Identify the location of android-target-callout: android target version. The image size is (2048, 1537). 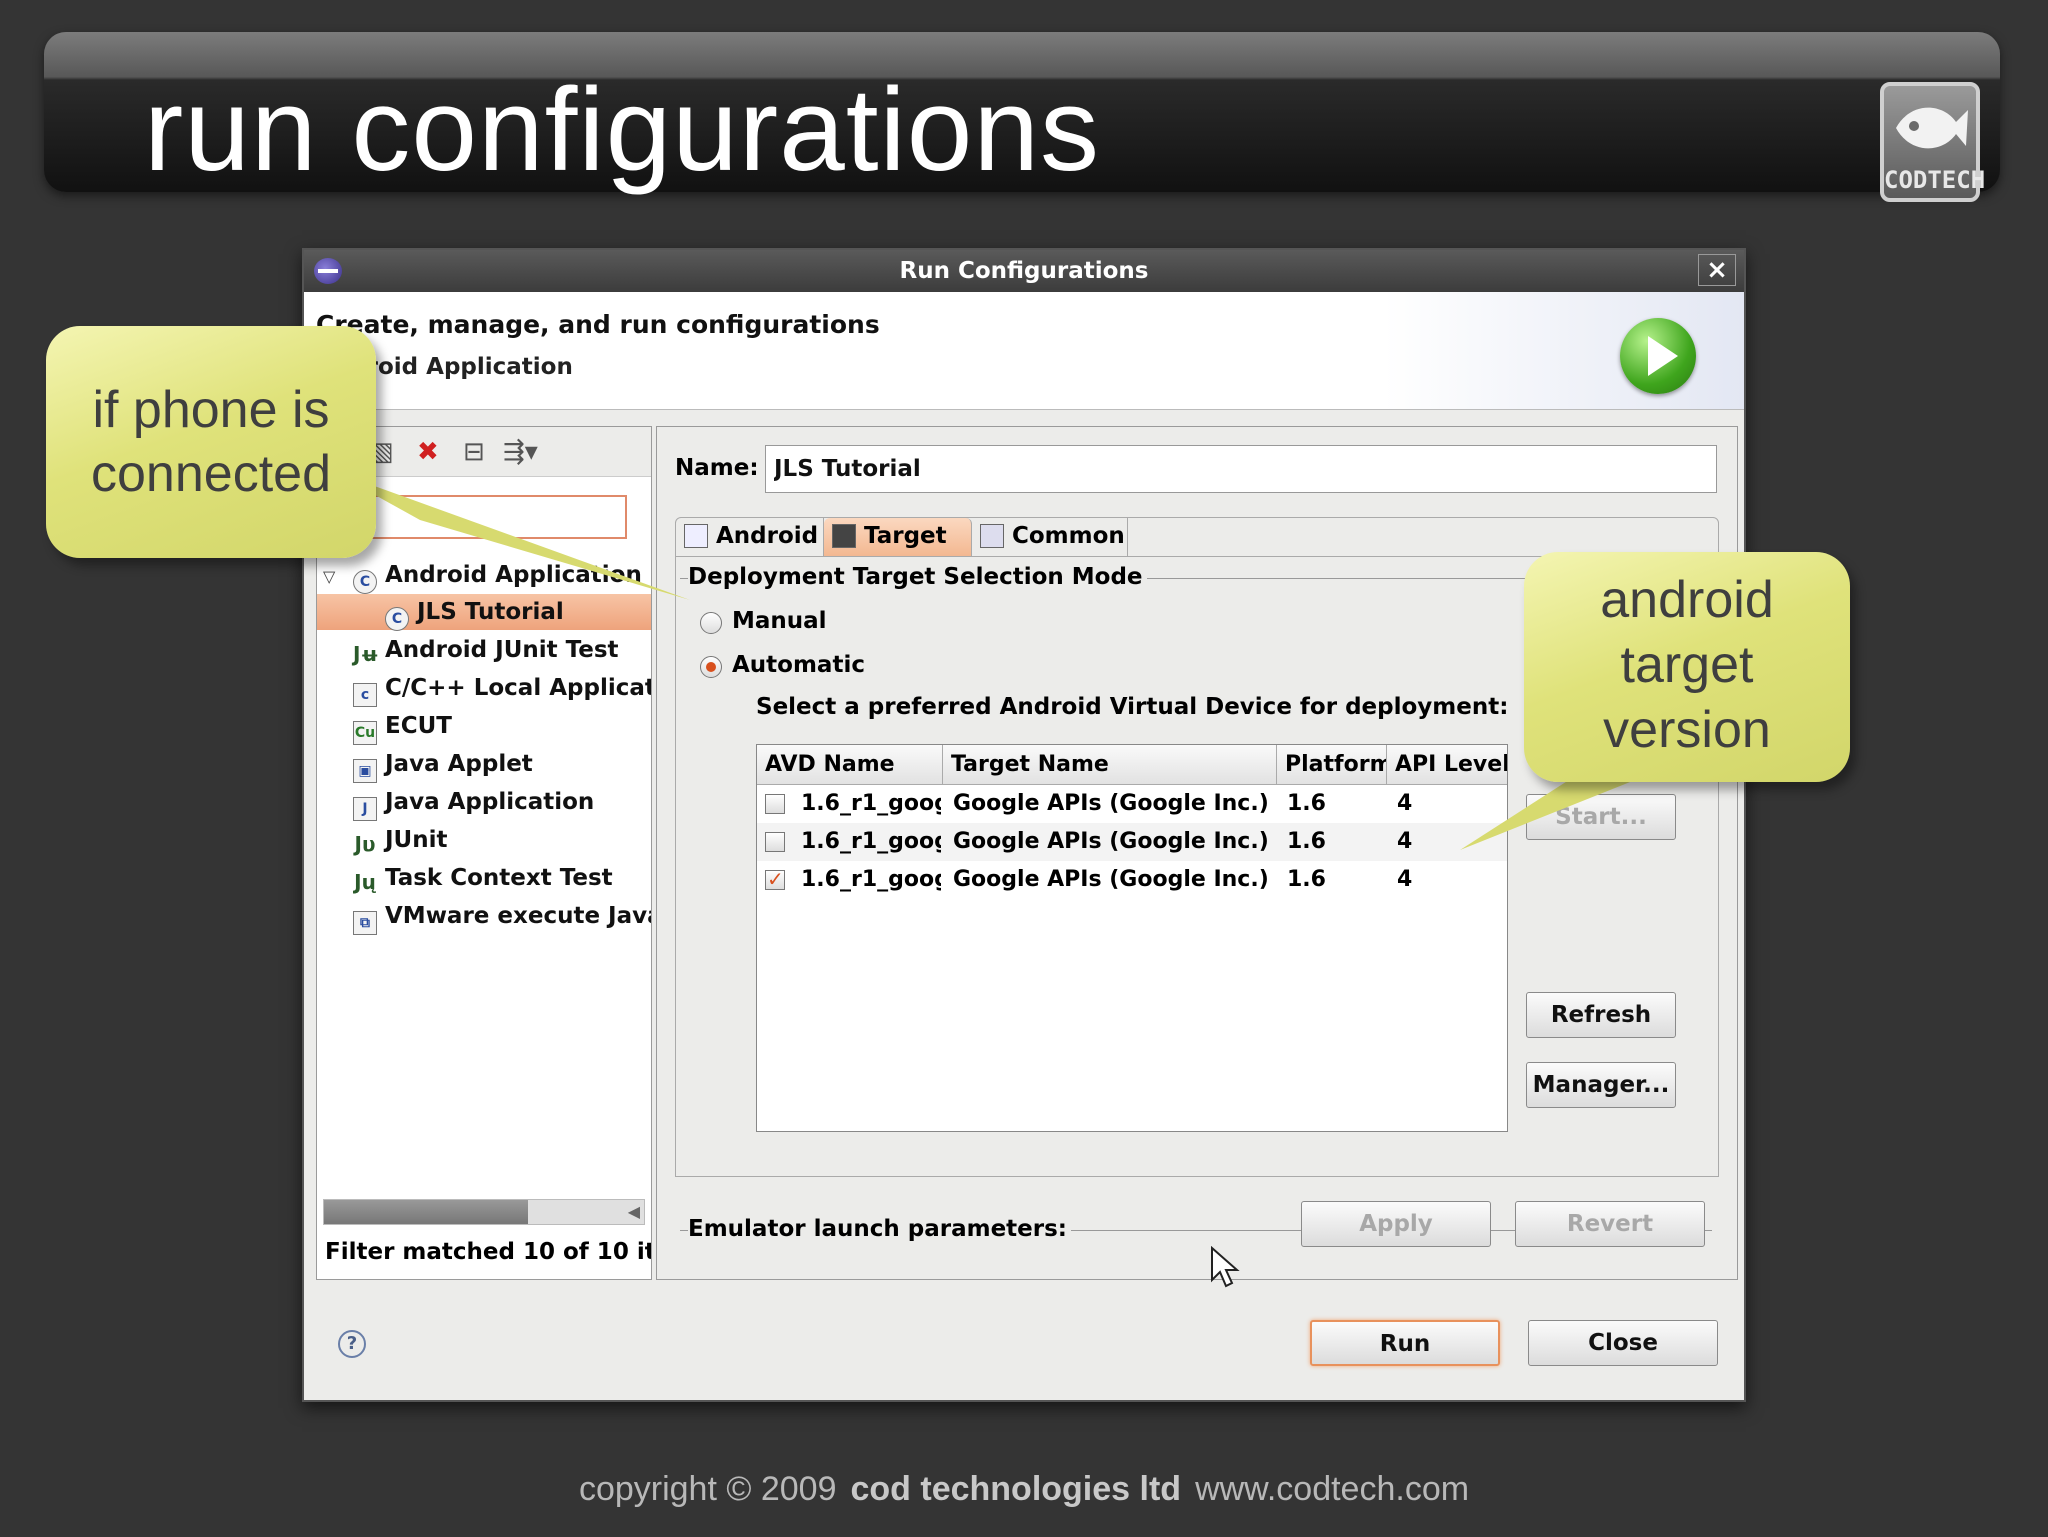
(1687, 667).